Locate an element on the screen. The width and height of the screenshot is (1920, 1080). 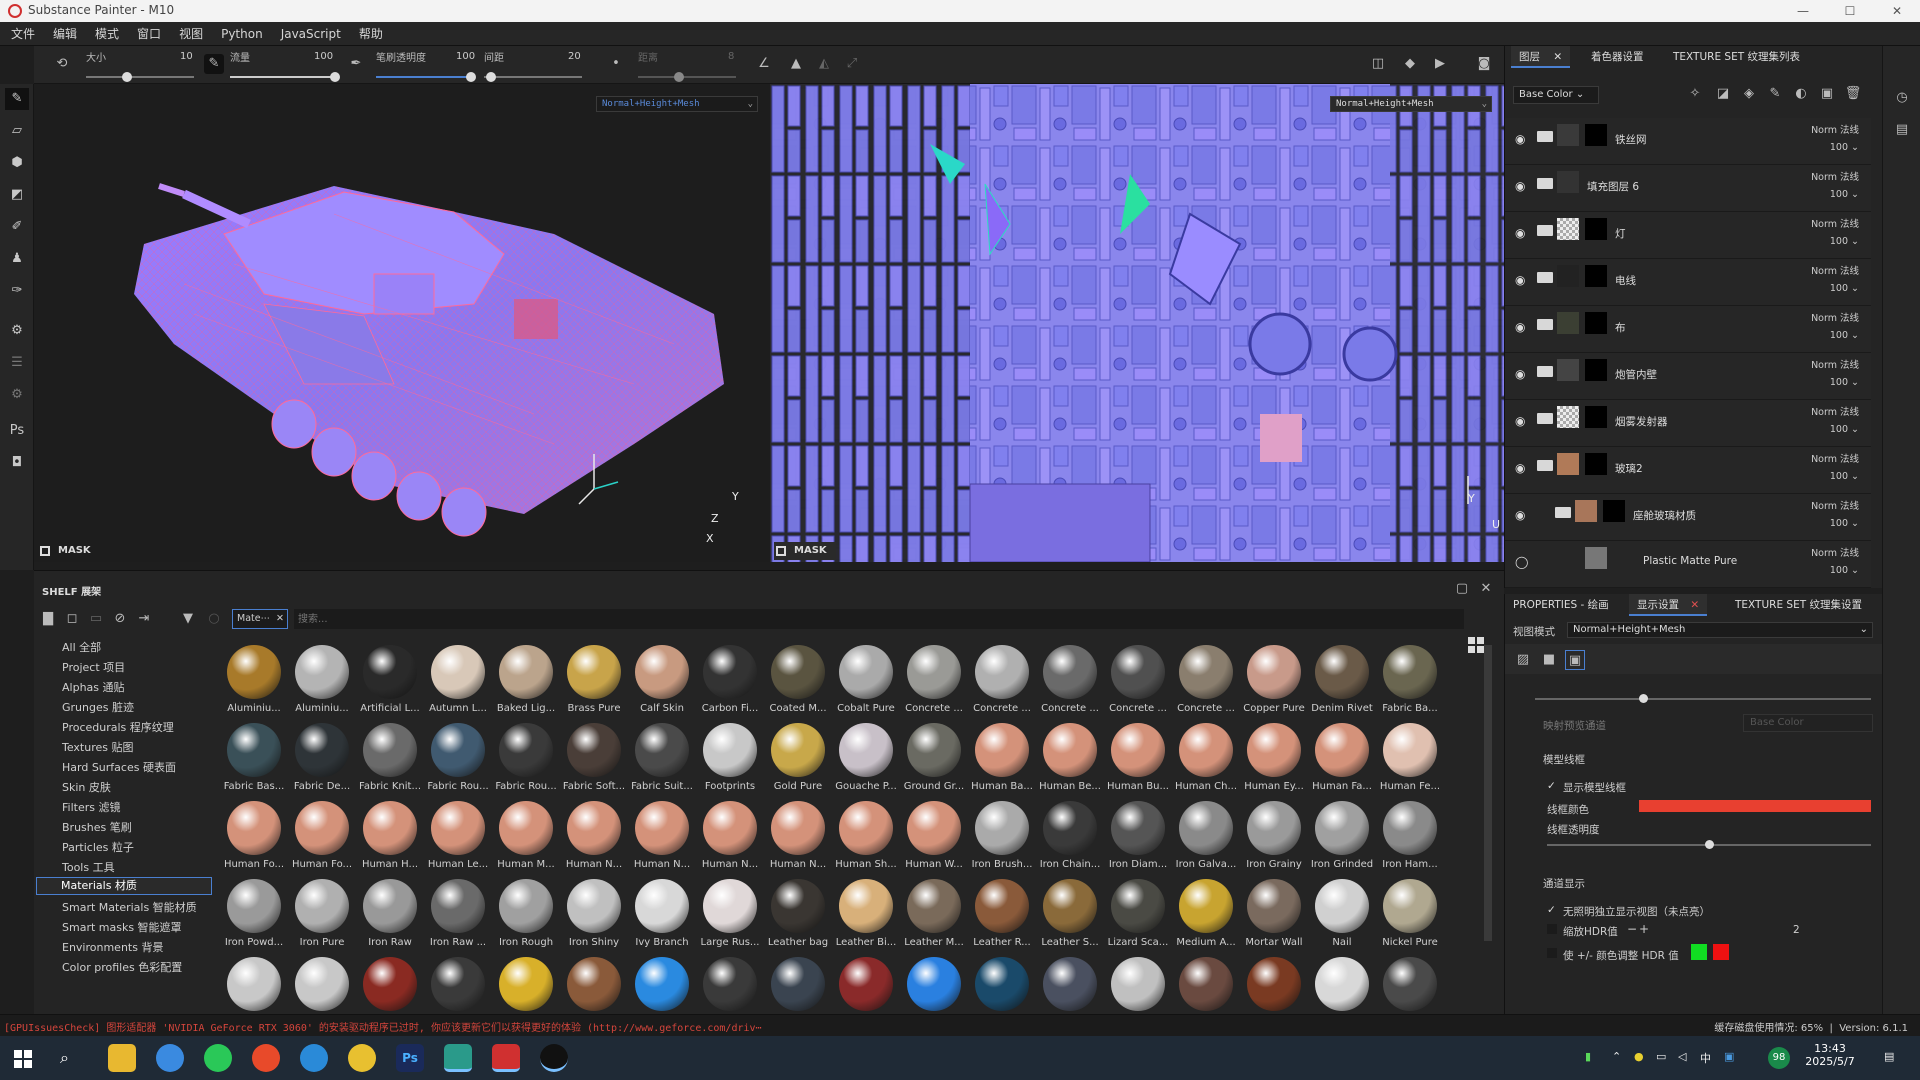
add-effect-icon: ✧ is located at coordinates (1695, 94).